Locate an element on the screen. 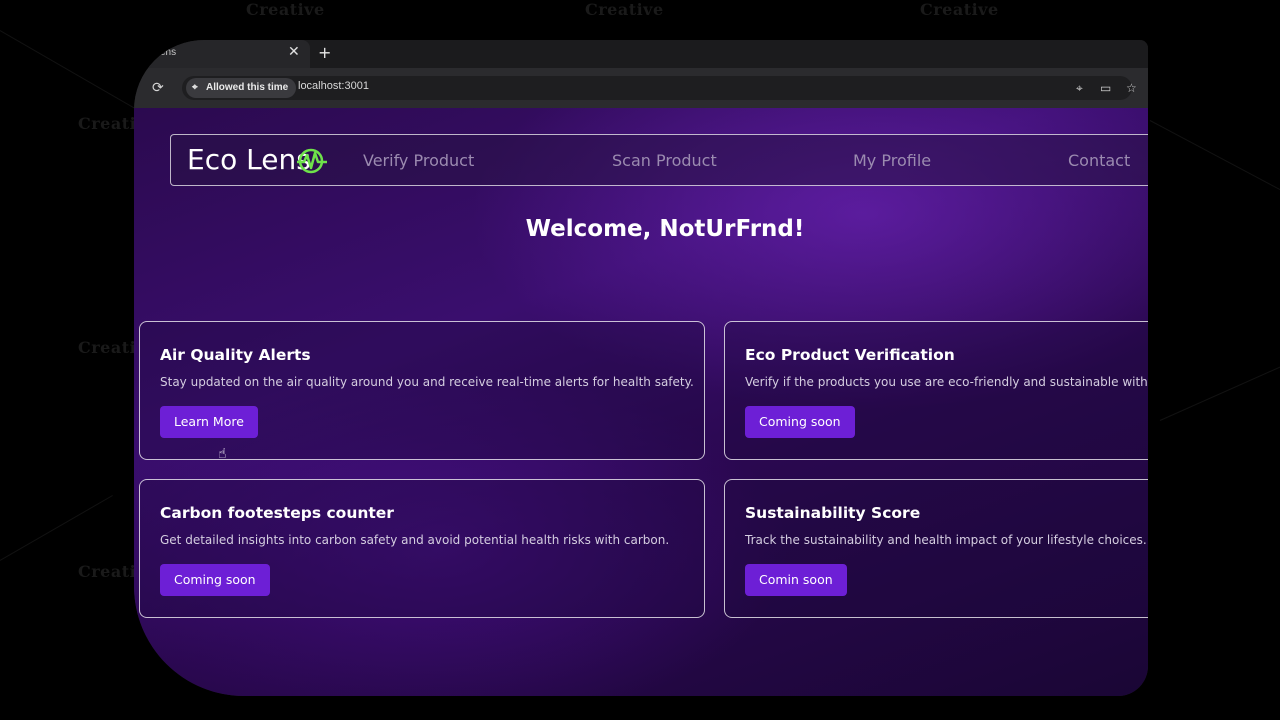 The width and height of the screenshot is (1280, 720). card-title: Sustainability Score is located at coordinates (833, 513).